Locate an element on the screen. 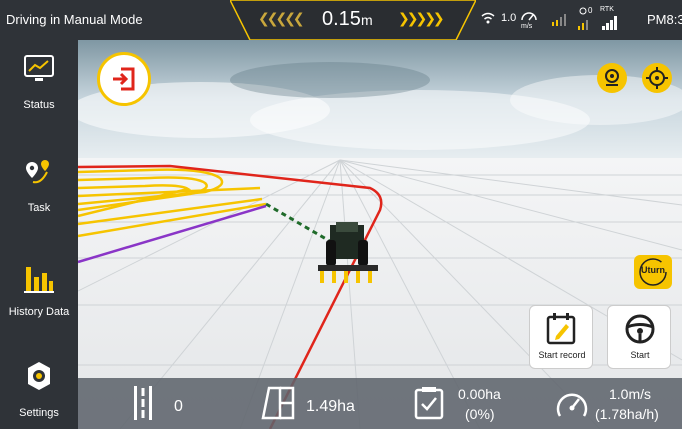  field-area: 1.49ha is located at coordinates (315, 403).